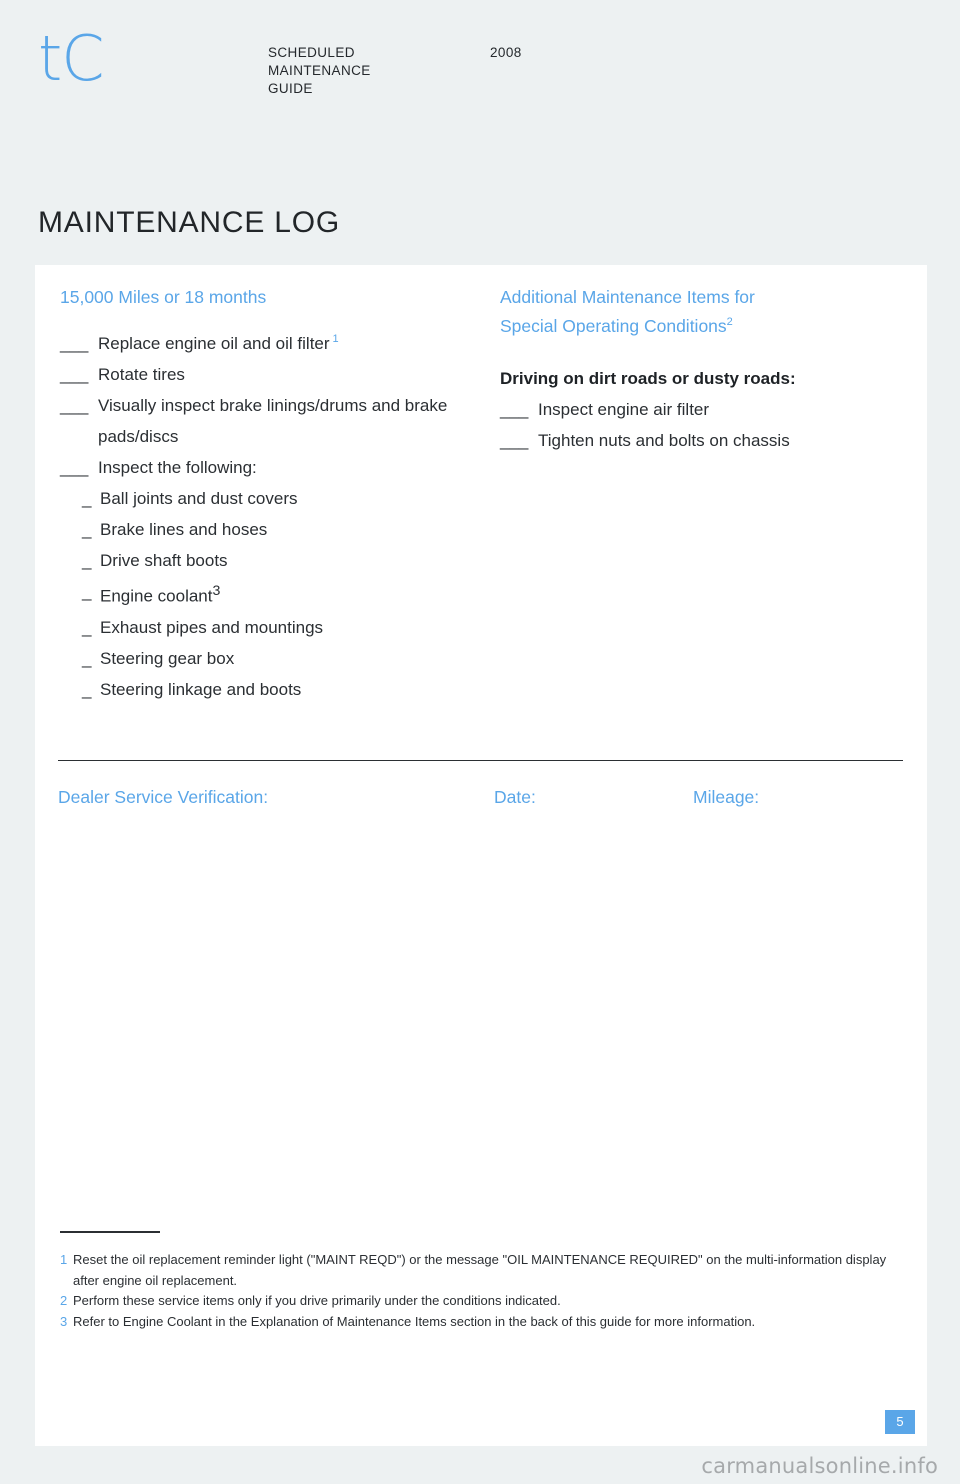 The height and width of the screenshot is (1484, 960). I want to click on sublist-item-label: Steering linkage and boots, so click(201, 689).